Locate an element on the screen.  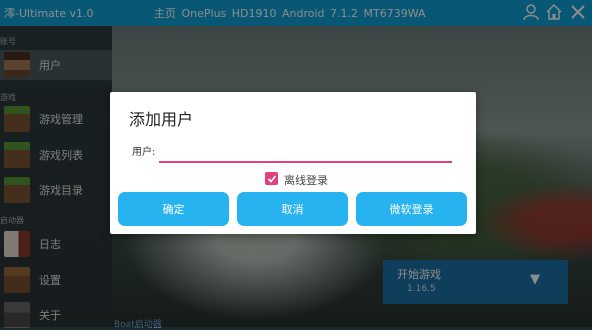
offline-login-checkbox is located at coordinates (271, 178).